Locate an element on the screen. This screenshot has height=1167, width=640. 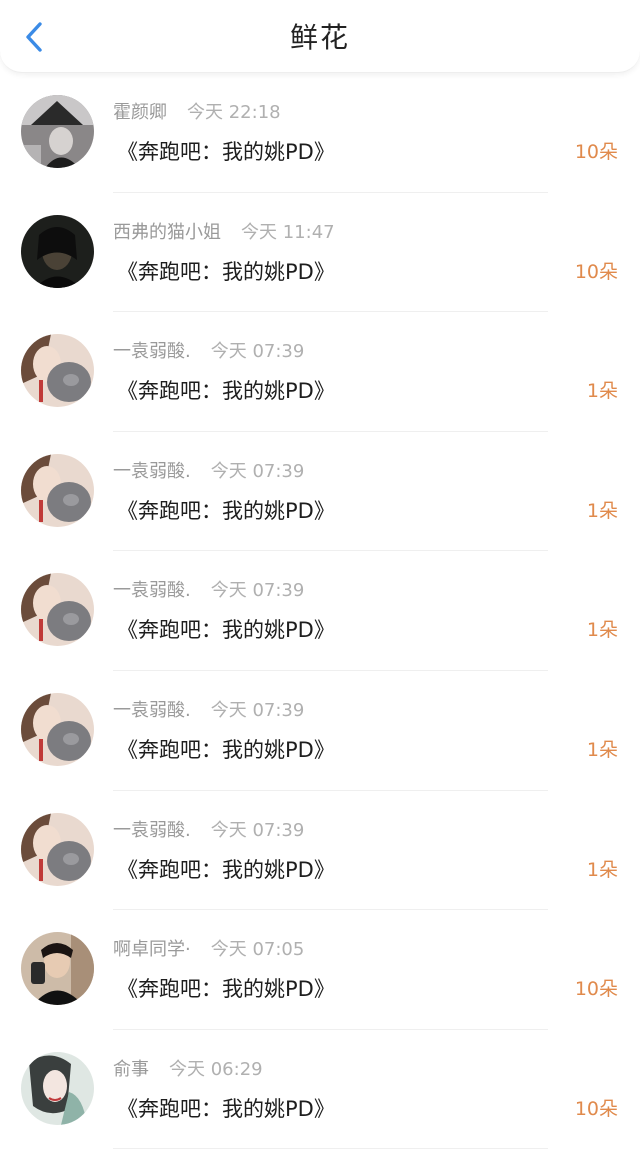
item-meta: 西弗的猫小姐 今天 11:47 is located at coordinates (224, 233).